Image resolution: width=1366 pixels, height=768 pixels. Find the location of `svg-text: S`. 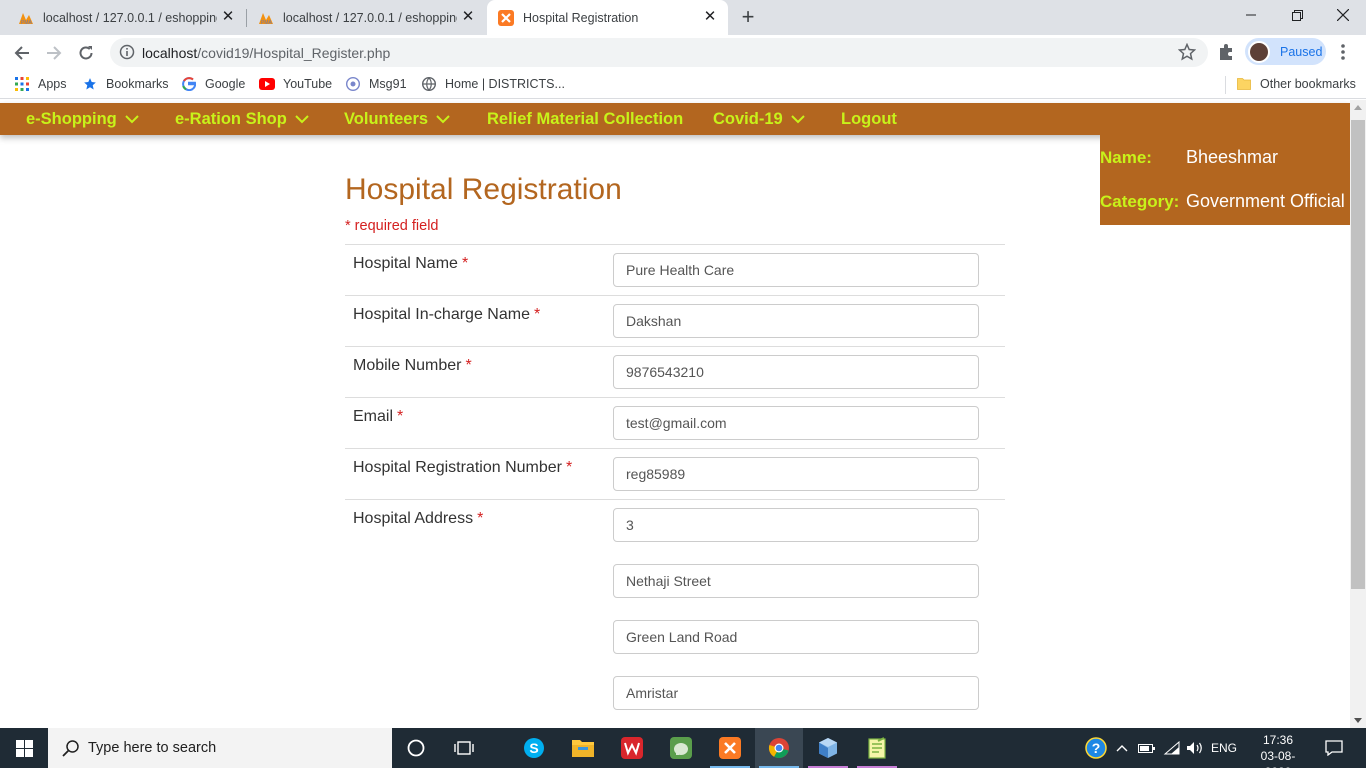

svg-text: S is located at coordinates (533, 748).